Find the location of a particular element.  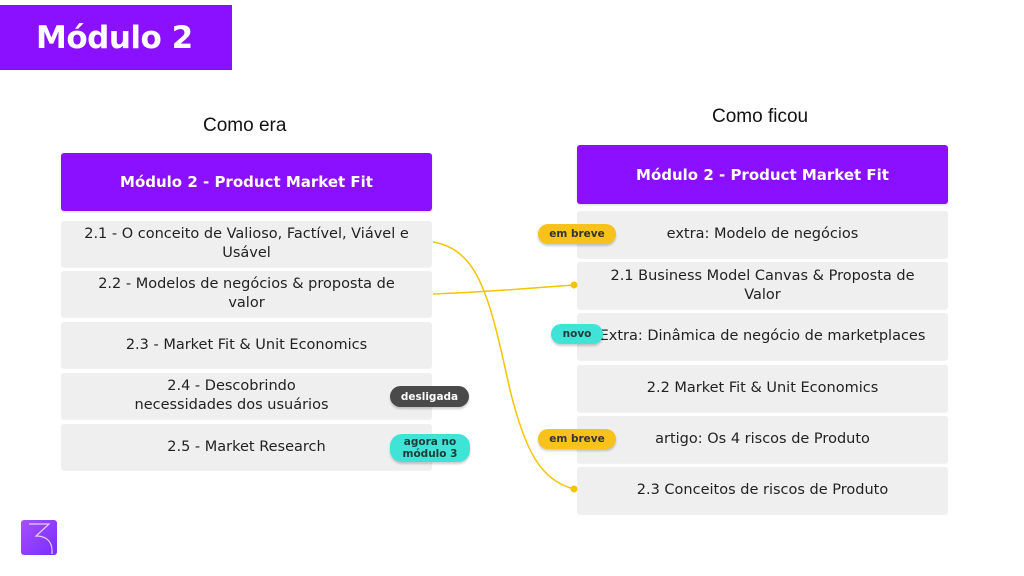

after-module-header: Módulo 2 - Product Market Fit is located at coordinates (762, 174).